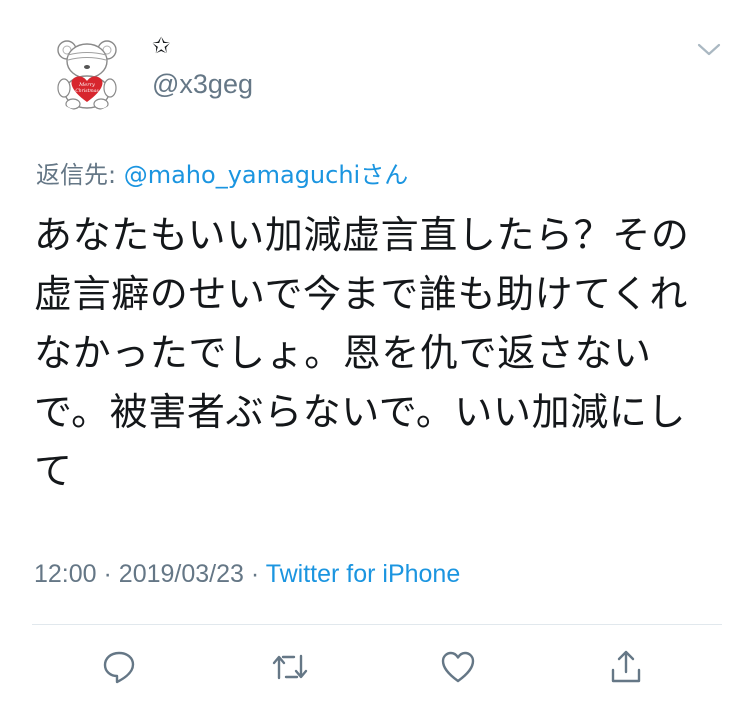  I want to click on avatar: Merry Christmas, so click(87, 71).